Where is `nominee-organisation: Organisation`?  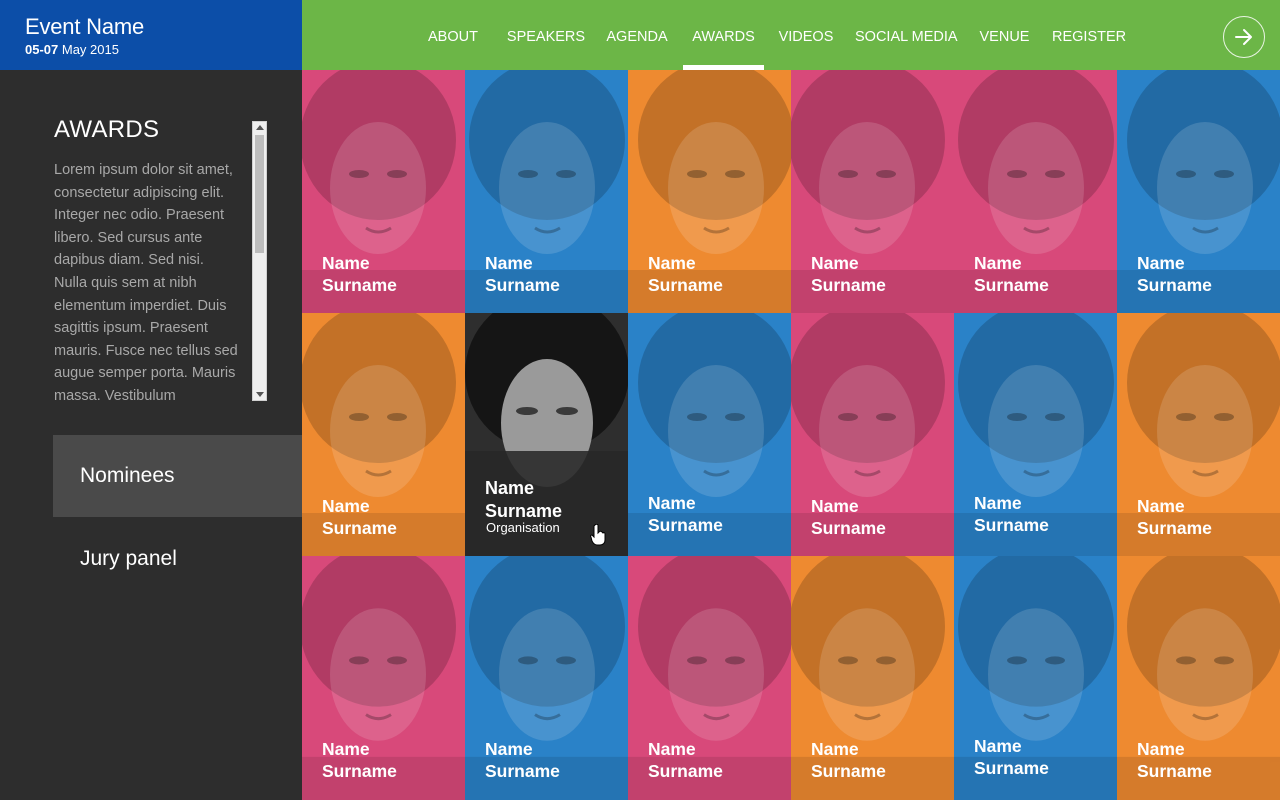 nominee-organisation: Organisation is located at coordinates (523, 527).